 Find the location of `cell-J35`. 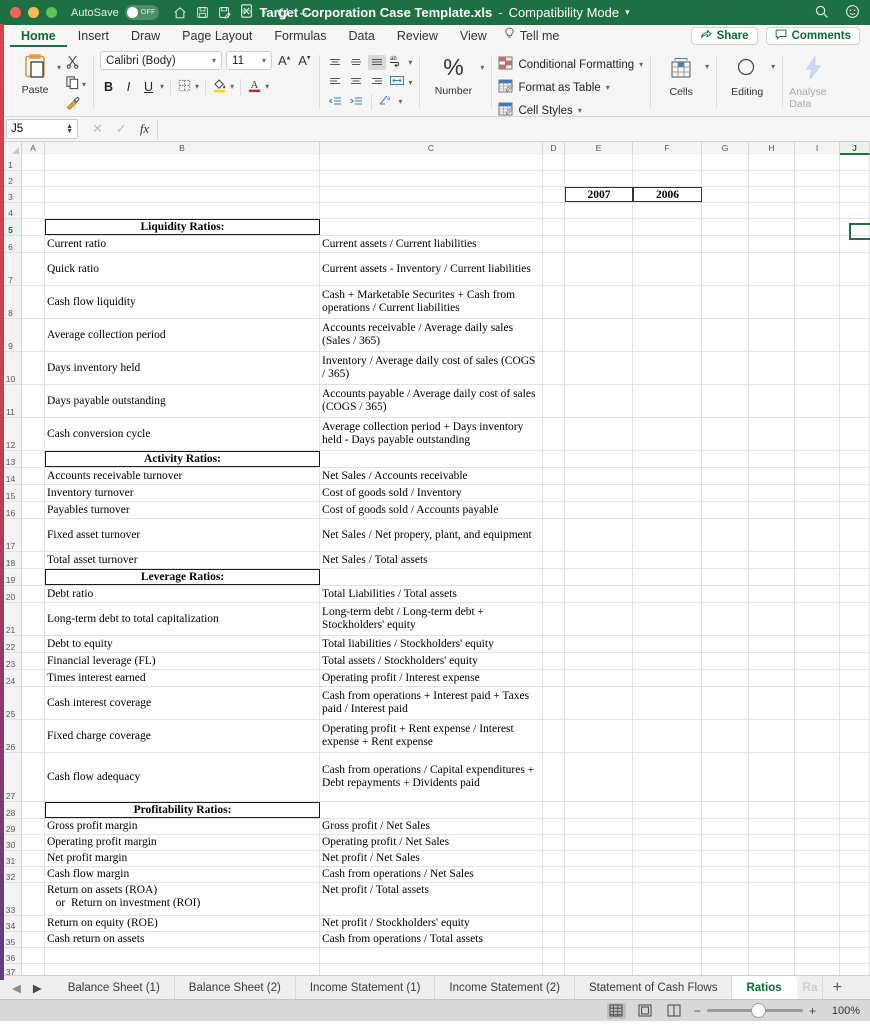

cell-J35 is located at coordinates (855, 939).